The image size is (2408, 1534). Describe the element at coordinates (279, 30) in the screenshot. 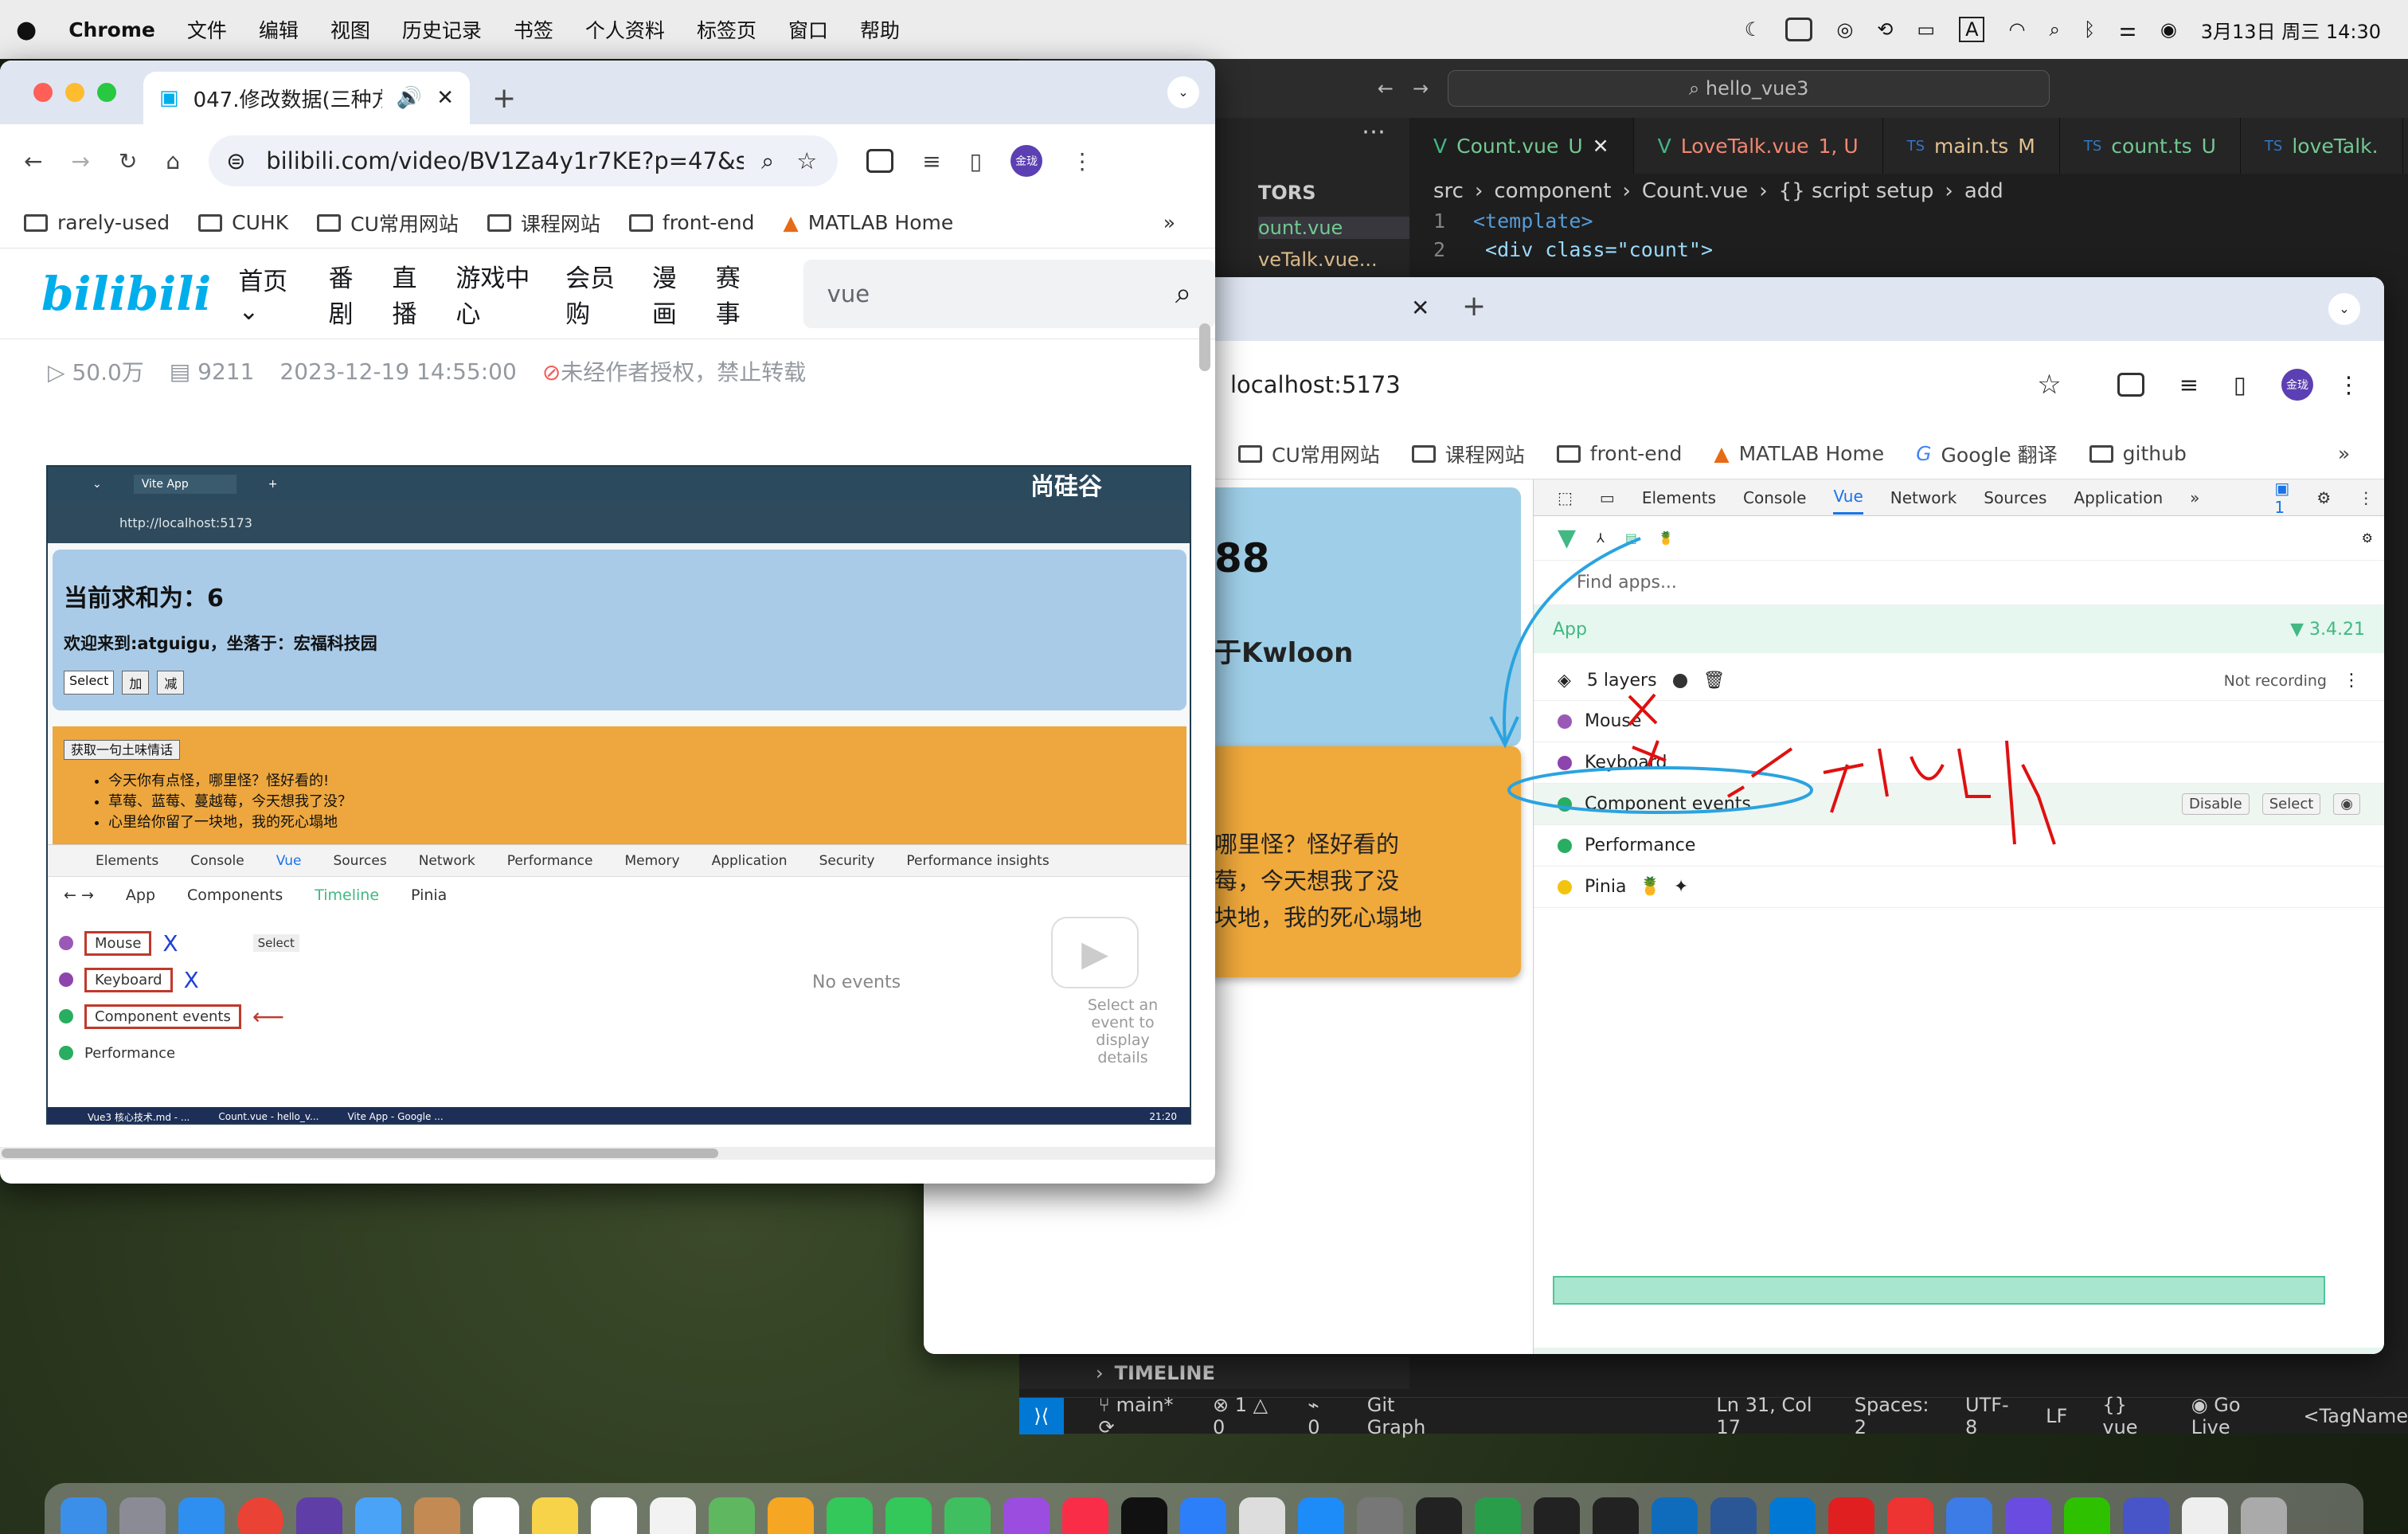

I see `menu-edit: 编辑` at that location.